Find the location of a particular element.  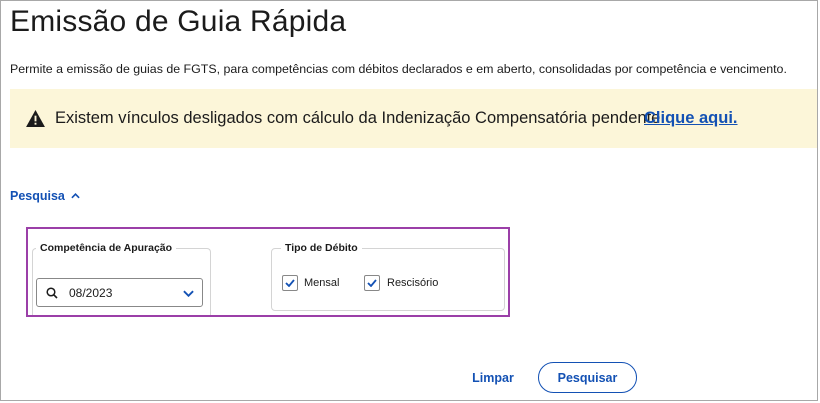

mensal-checkbox is located at coordinates (290, 283).